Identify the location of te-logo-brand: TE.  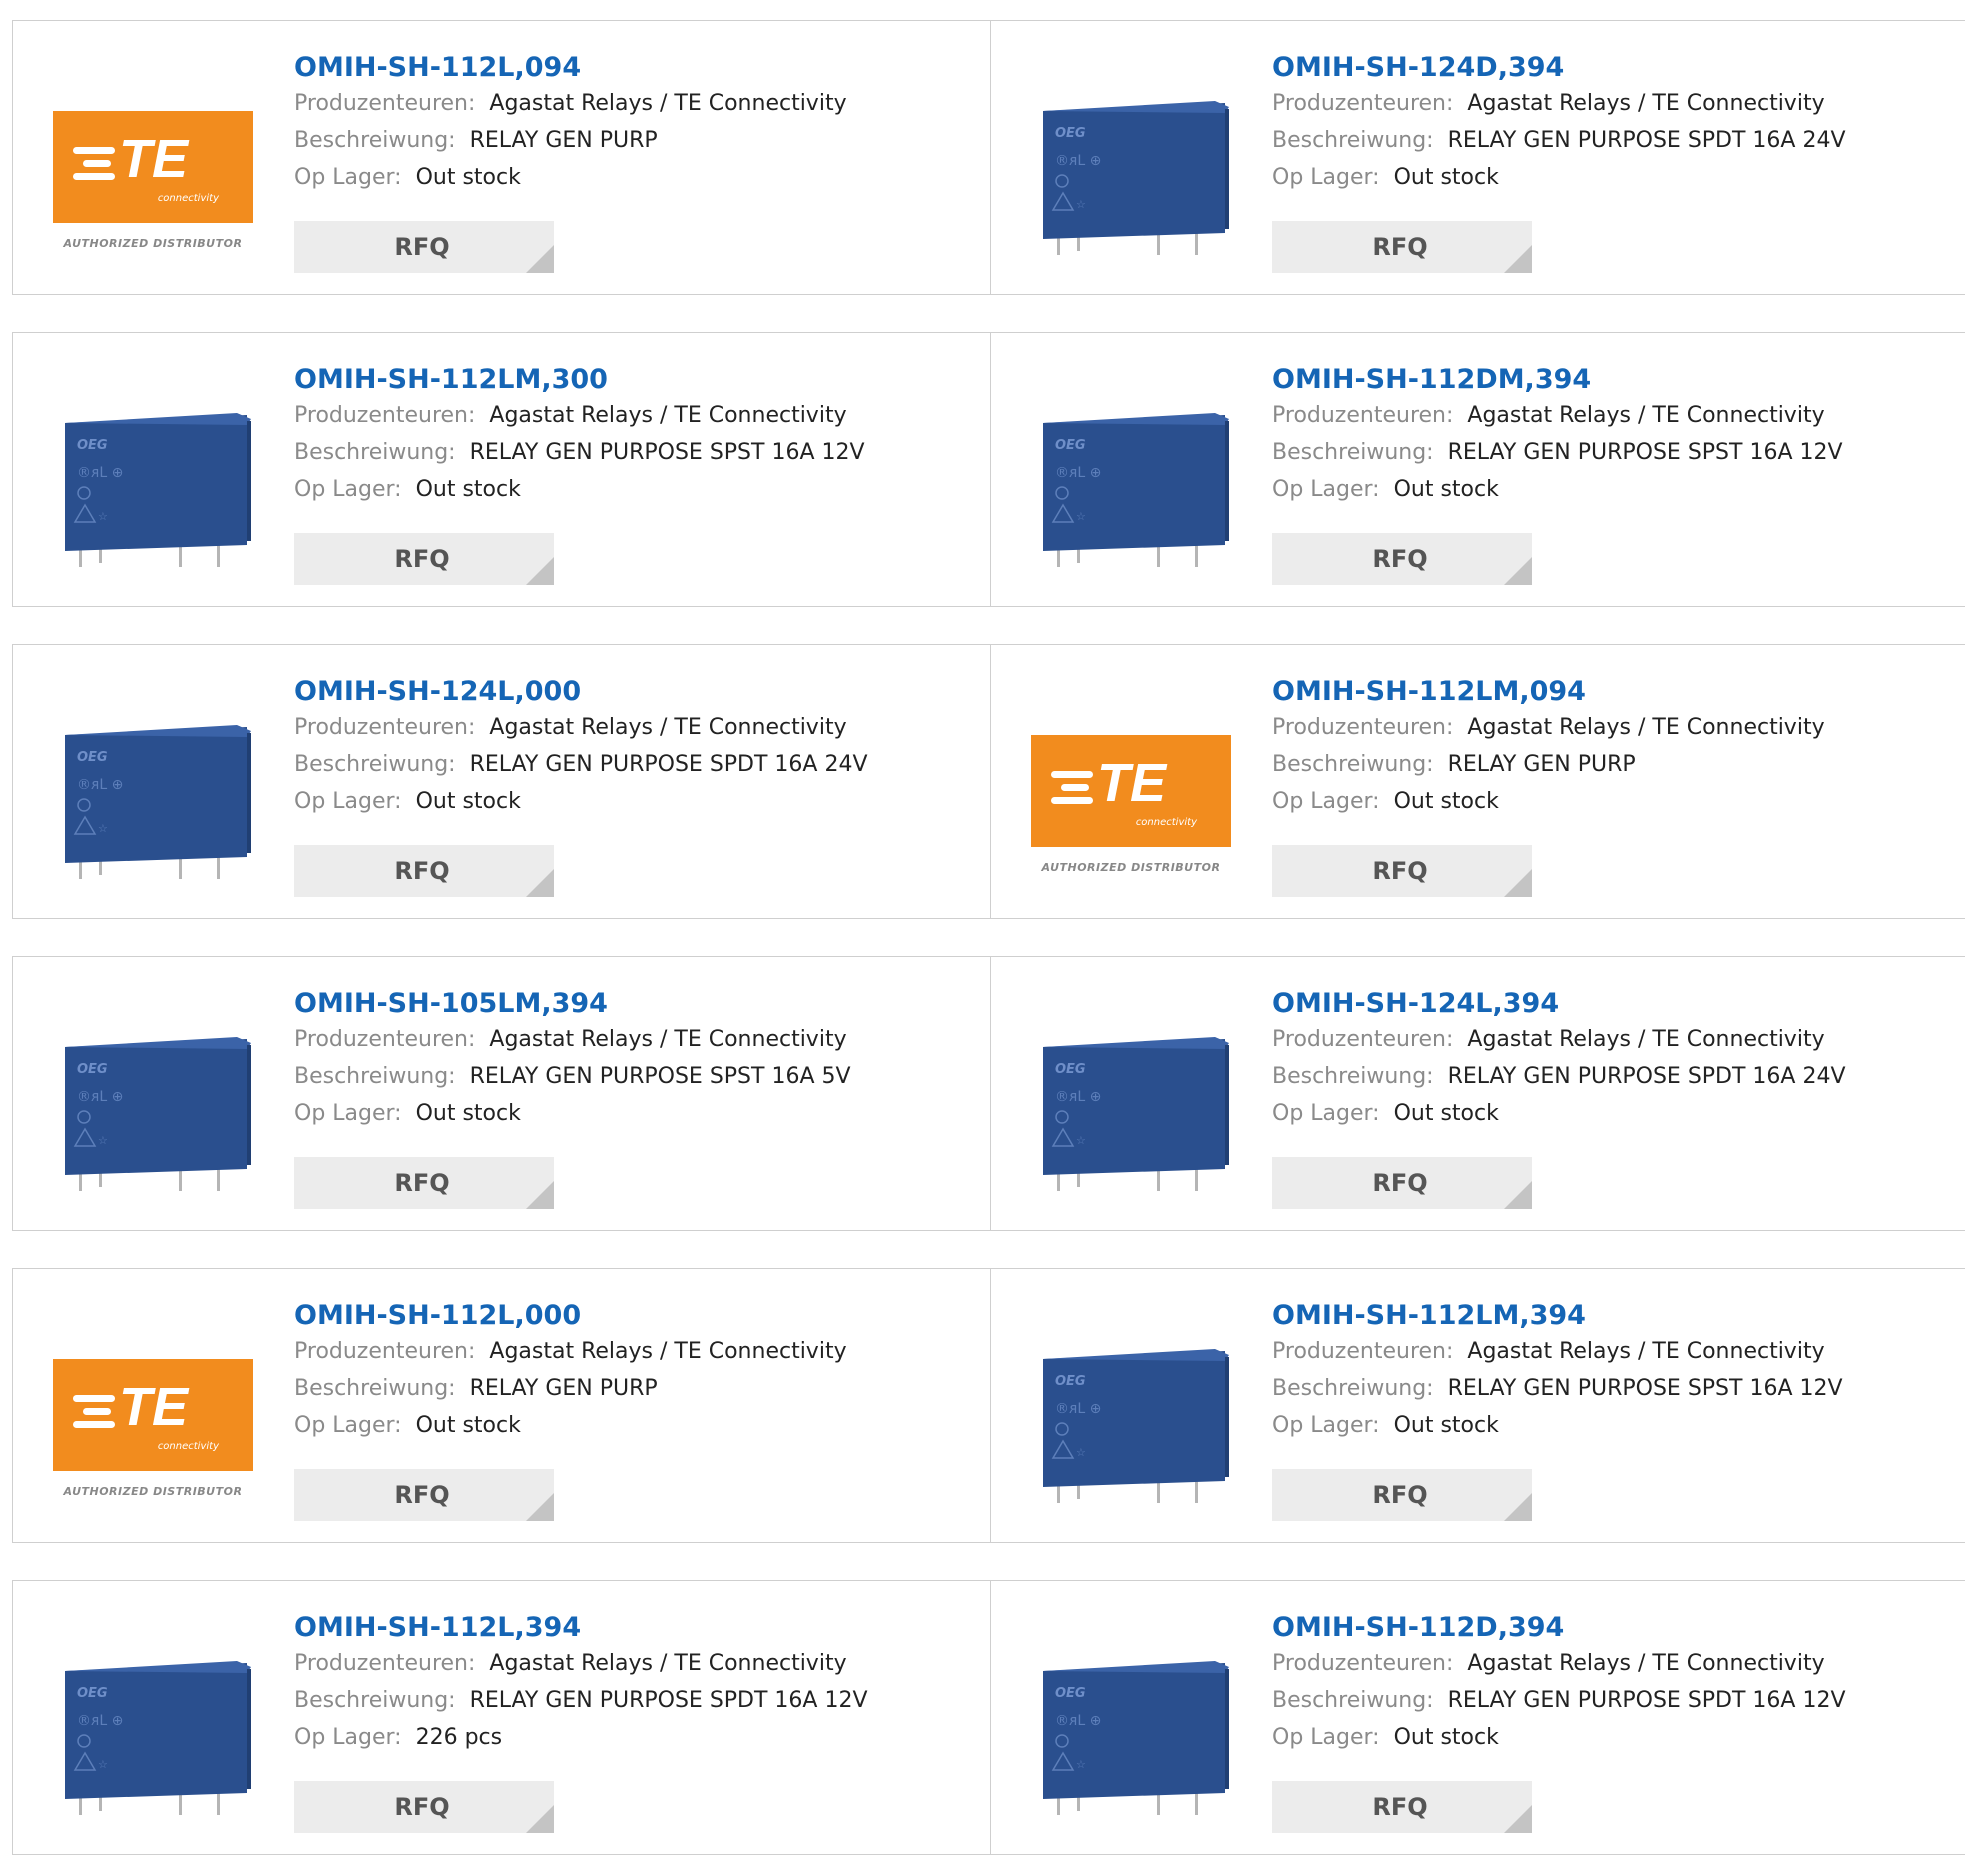
(154, 159).